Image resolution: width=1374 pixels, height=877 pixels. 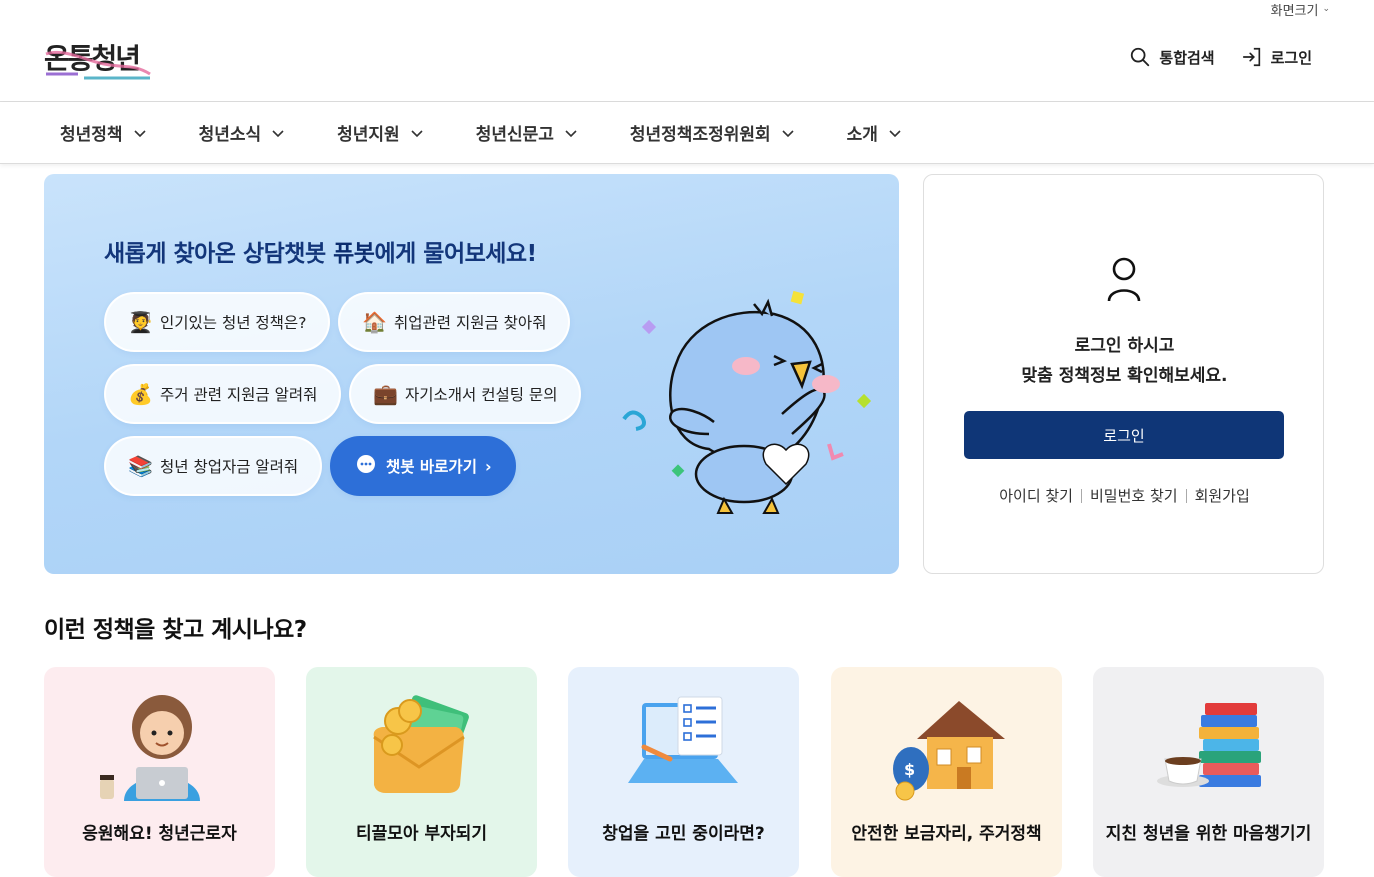 I want to click on chip-label: 취업관련 지원금 찾아줘, so click(x=470, y=323).